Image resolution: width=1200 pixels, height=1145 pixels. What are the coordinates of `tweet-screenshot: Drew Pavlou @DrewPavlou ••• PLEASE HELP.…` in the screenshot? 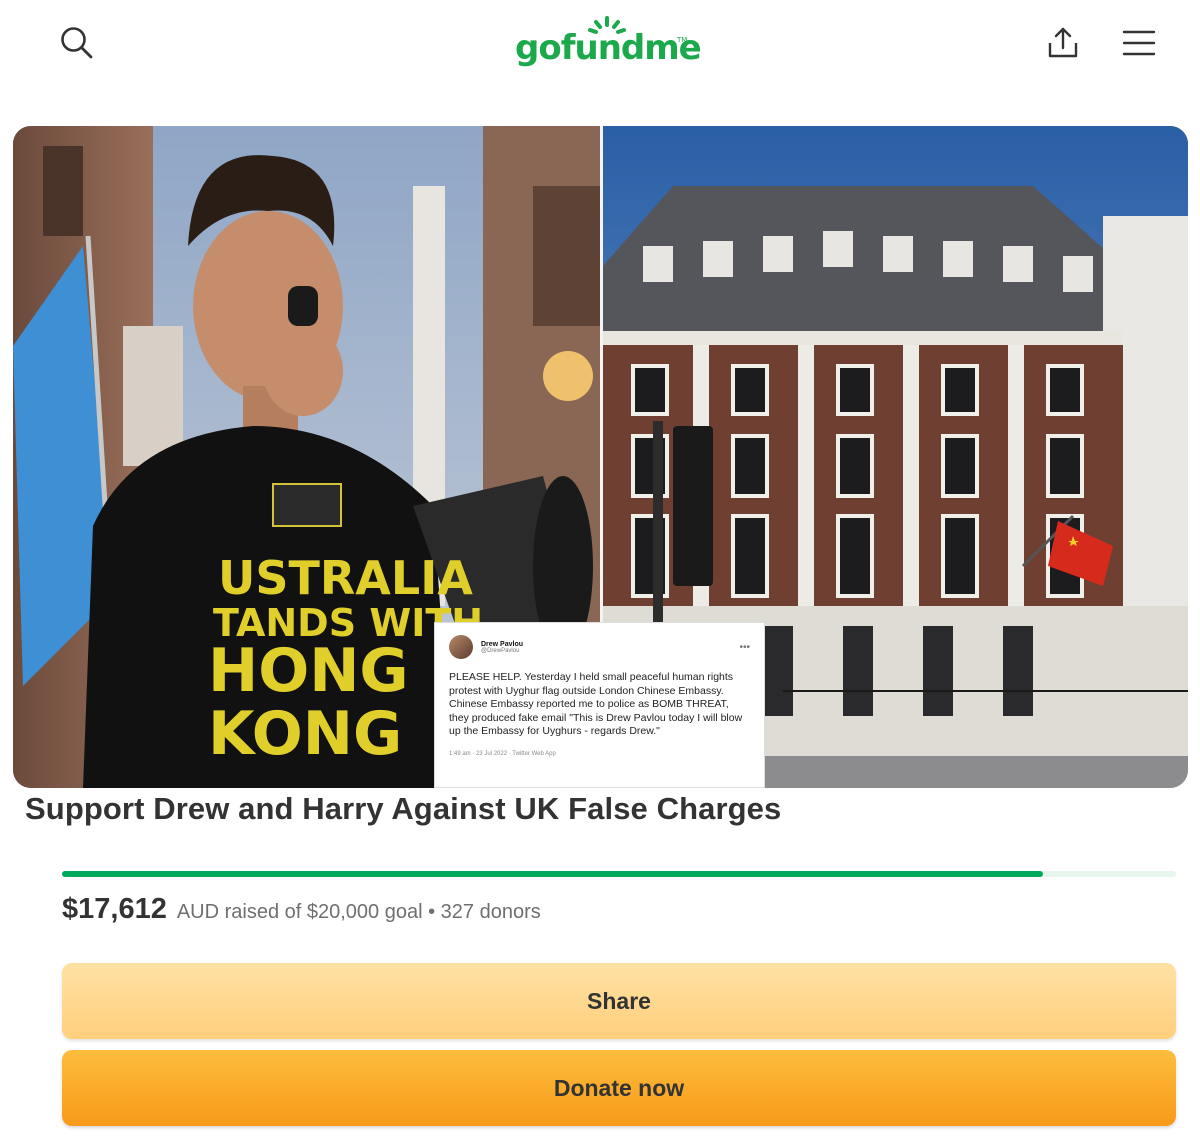 It's located at (599, 705).